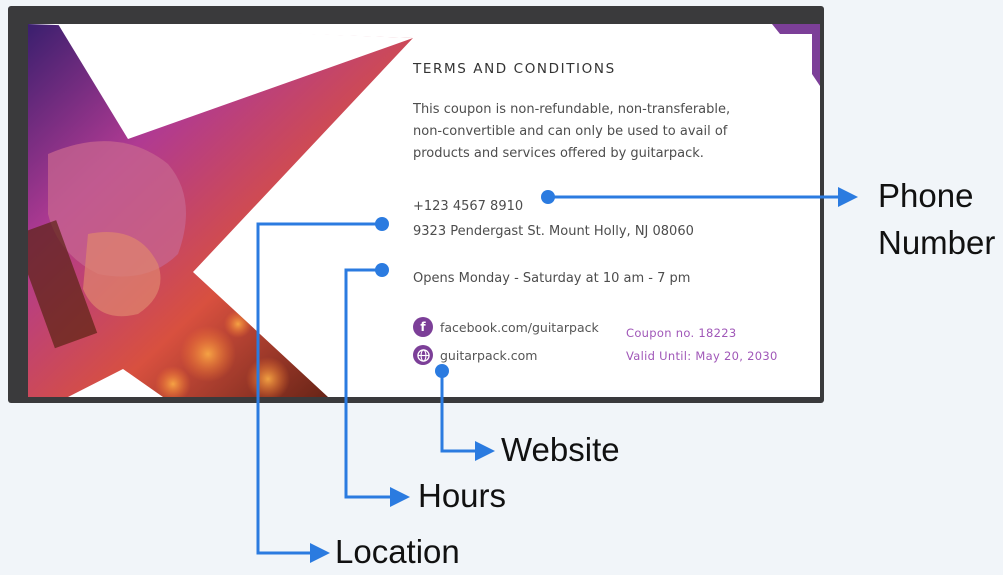  Describe the element at coordinates (319, 388) in the screenshot. I see `location-connector` at that location.